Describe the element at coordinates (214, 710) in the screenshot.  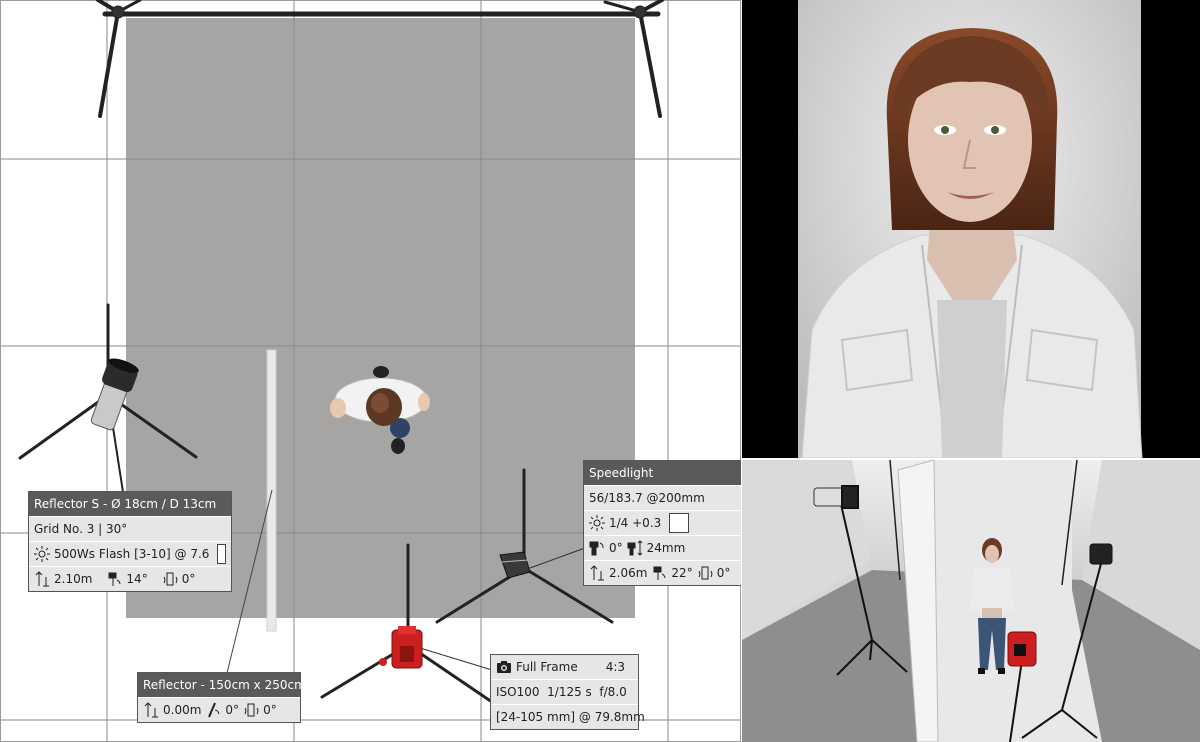
I see `panel-tilt-icon` at that location.